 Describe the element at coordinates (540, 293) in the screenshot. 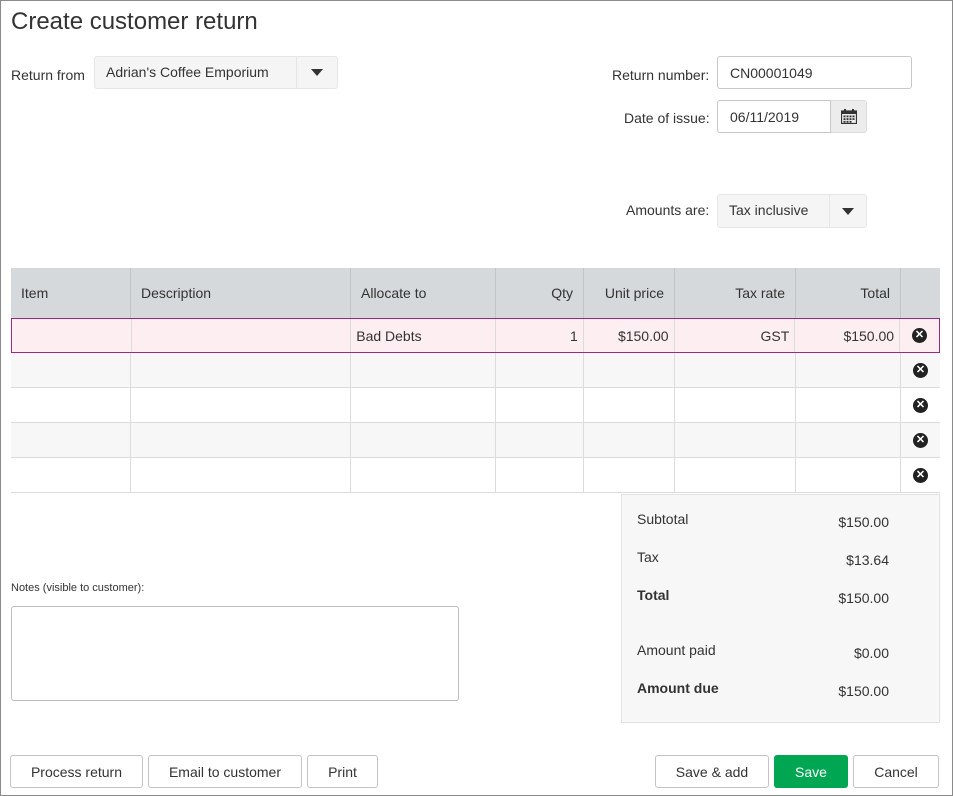

I see `col-qty: Qty` at that location.